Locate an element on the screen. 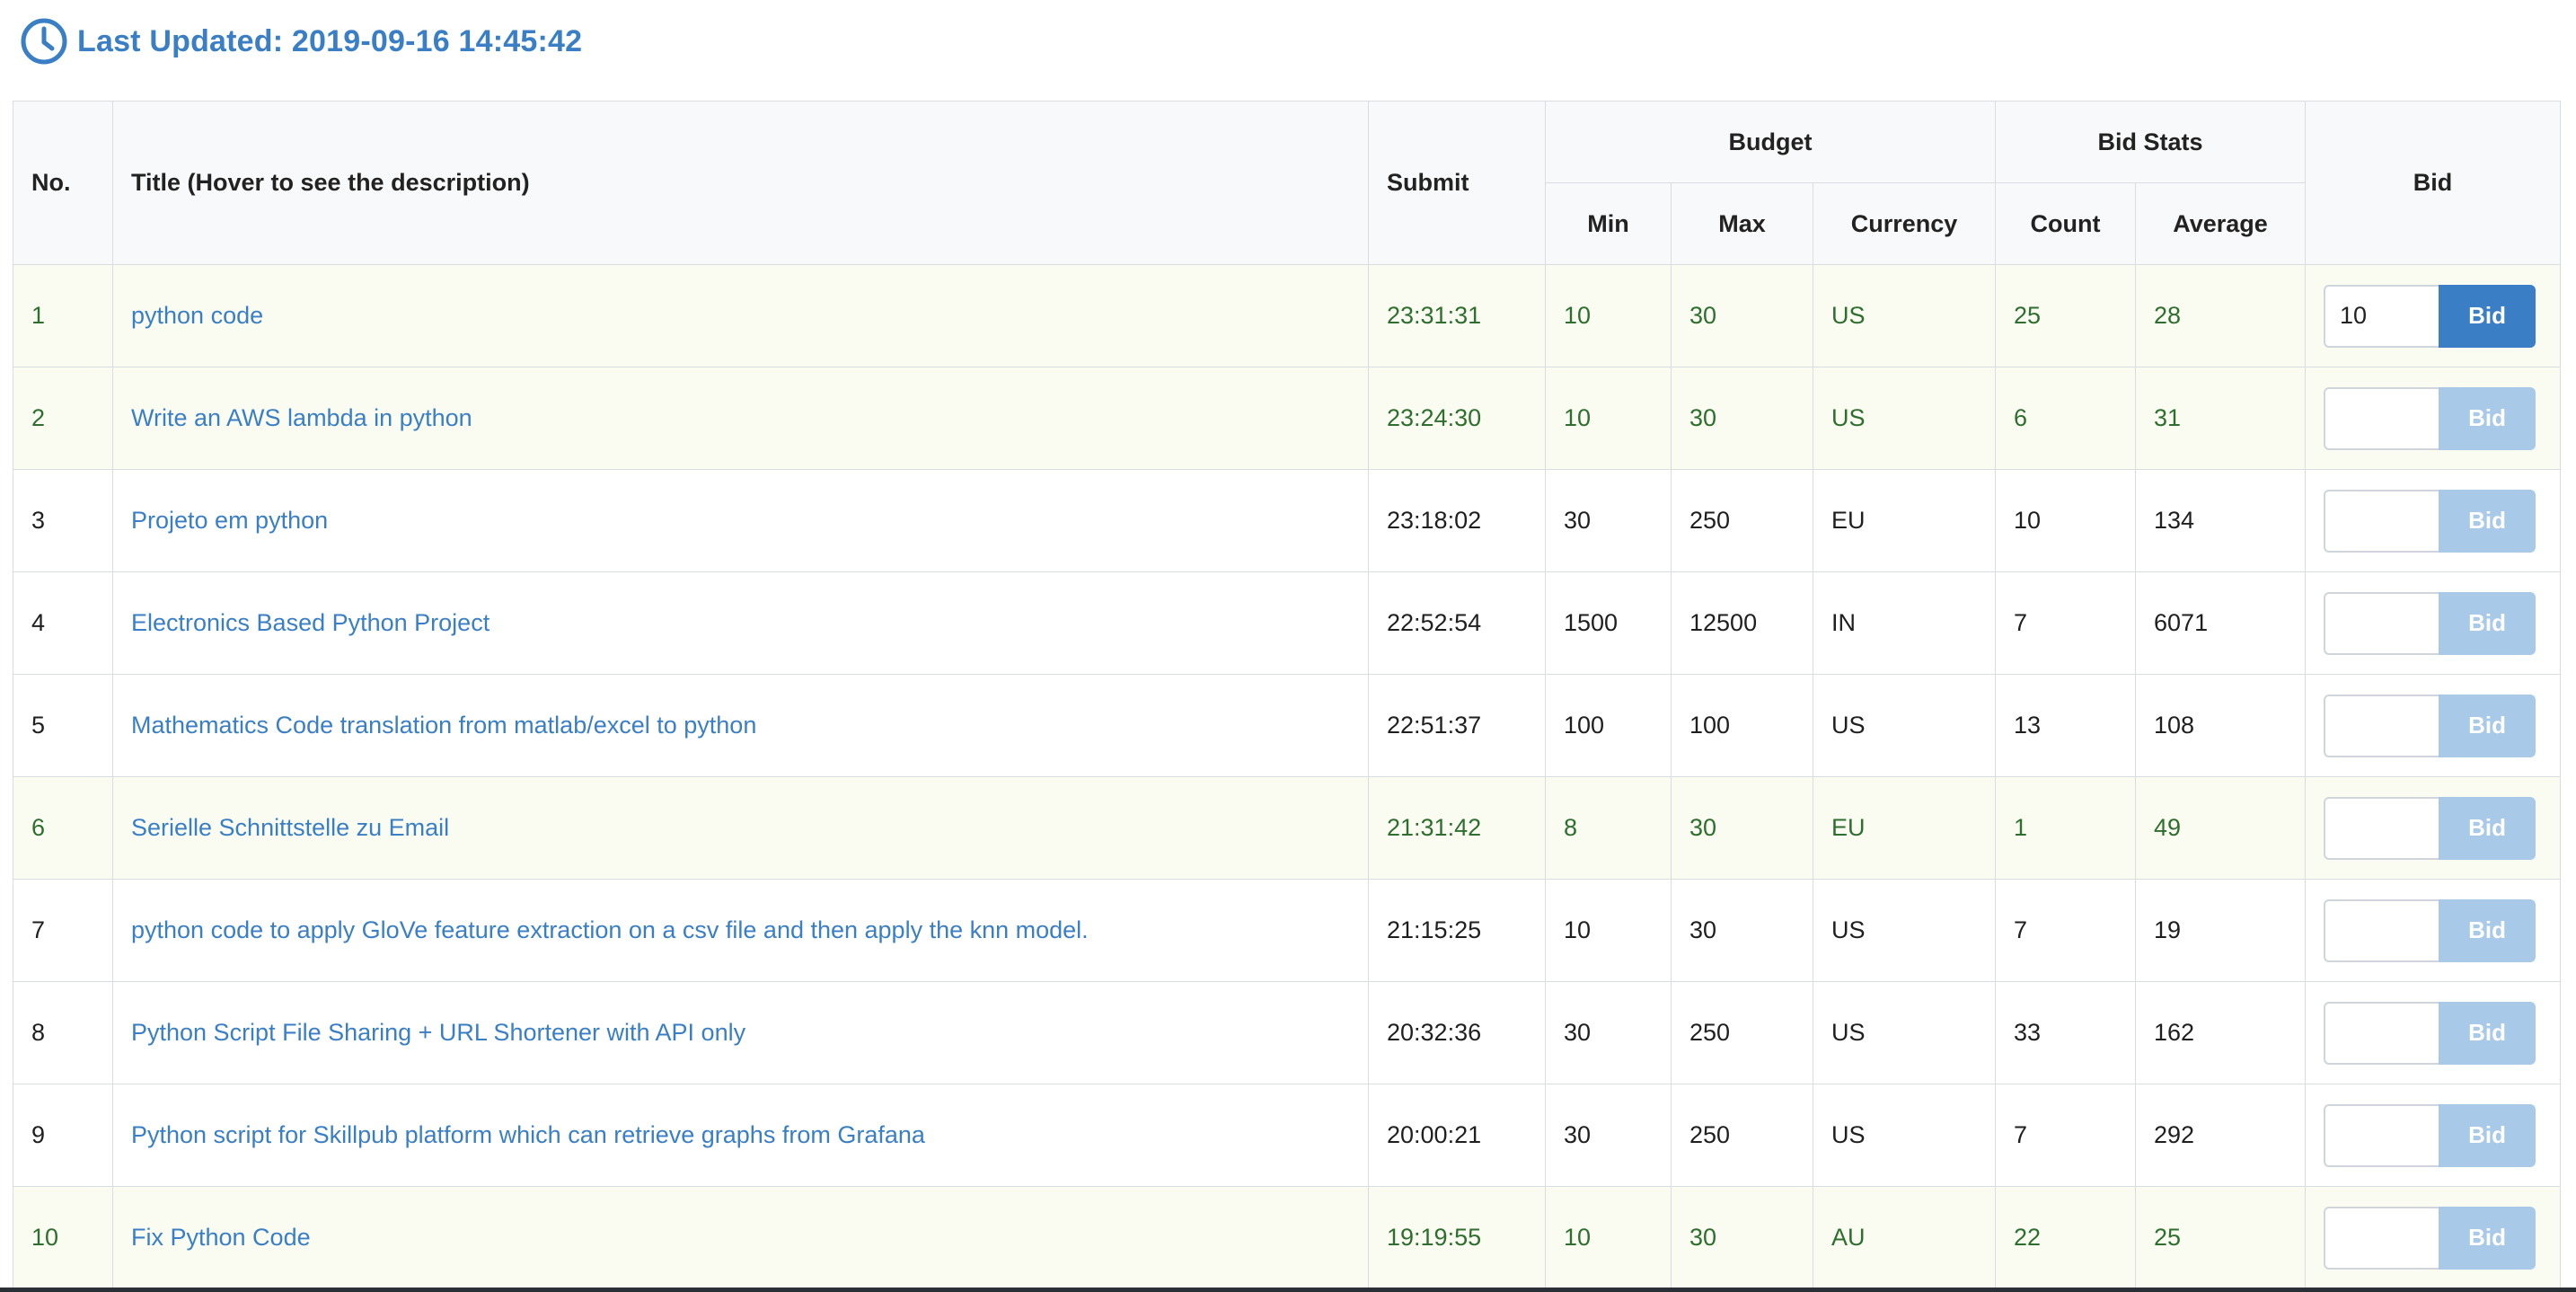  clock-icon is located at coordinates (44, 41).